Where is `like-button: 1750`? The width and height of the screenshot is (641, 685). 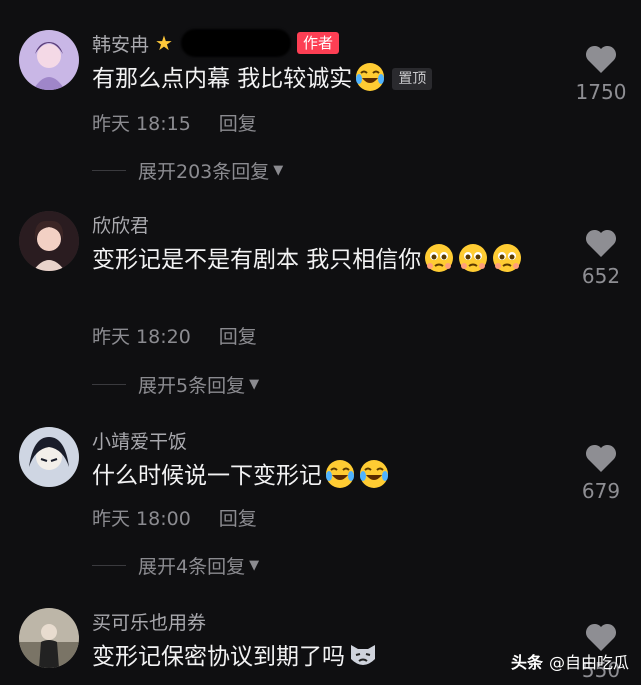
like-button: 1750 is located at coordinates (601, 74).